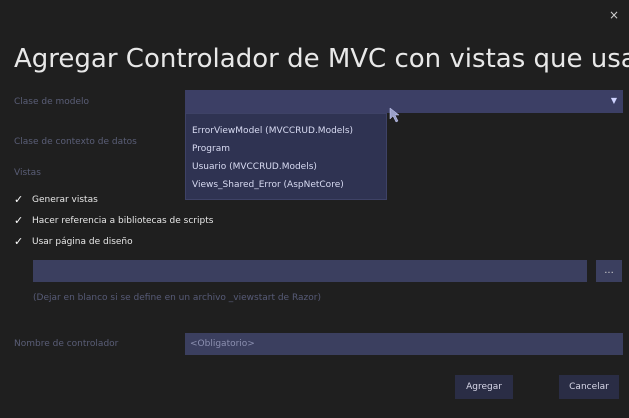 The height and width of the screenshot is (418, 629). Describe the element at coordinates (404, 101) in the screenshot. I see `model-class-combobox: ▼` at that location.